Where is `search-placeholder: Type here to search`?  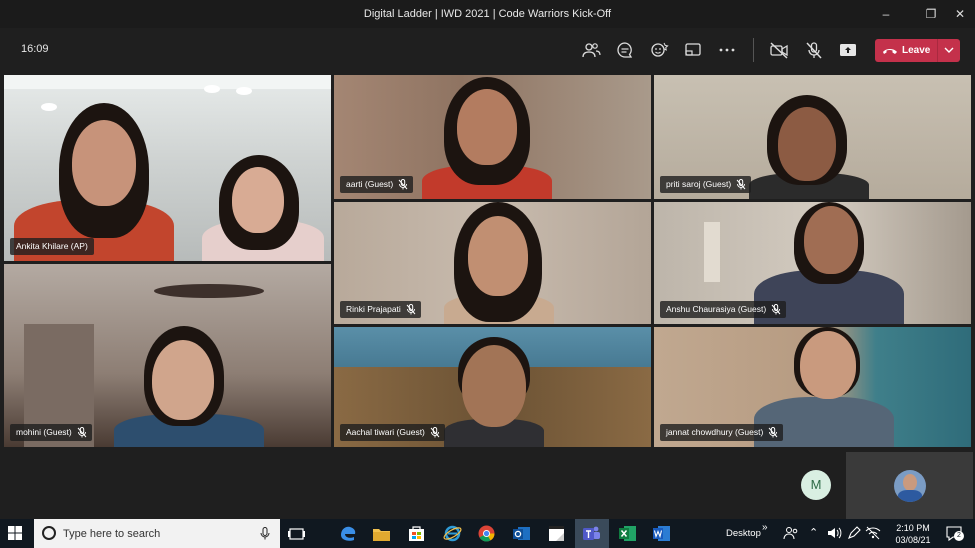 search-placeholder: Type here to search is located at coordinates (112, 534).